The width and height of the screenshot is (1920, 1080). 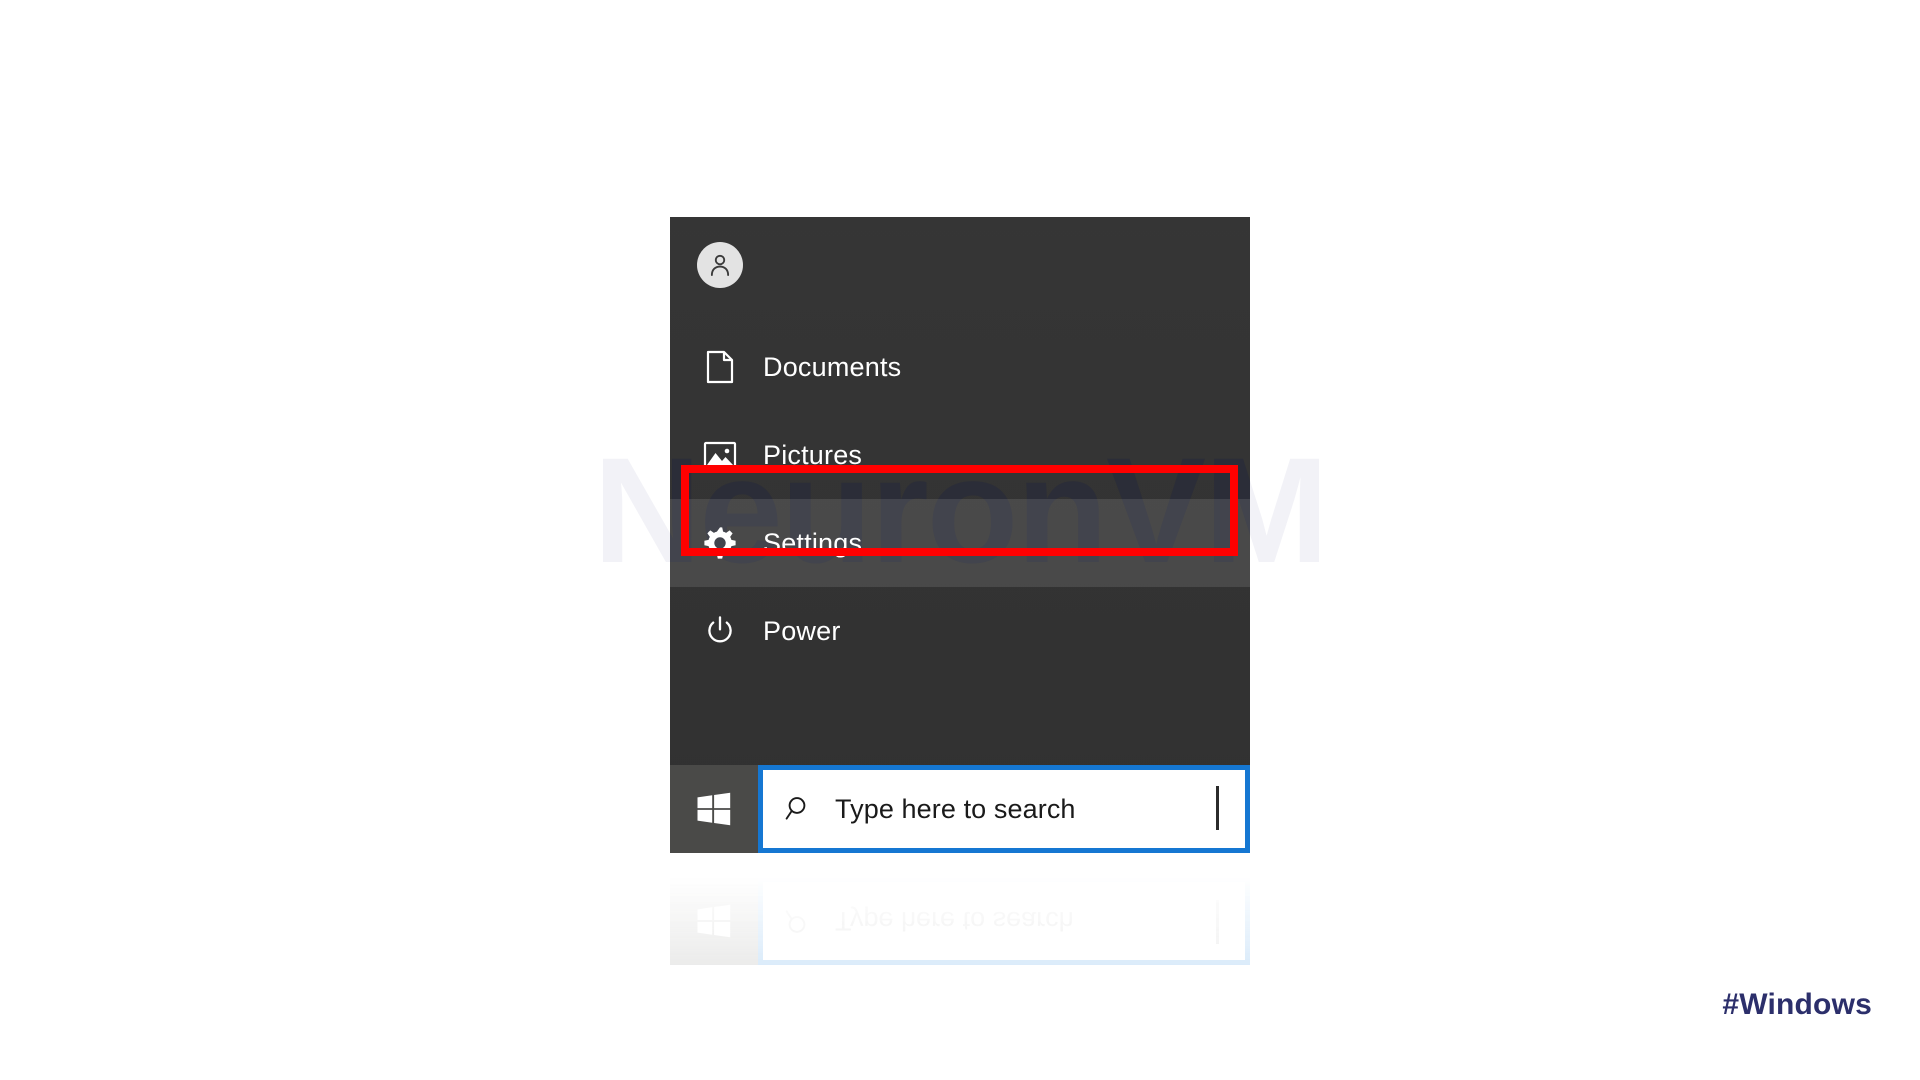 What do you see at coordinates (1217, 808) in the screenshot?
I see `text-caret` at bounding box center [1217, 808].